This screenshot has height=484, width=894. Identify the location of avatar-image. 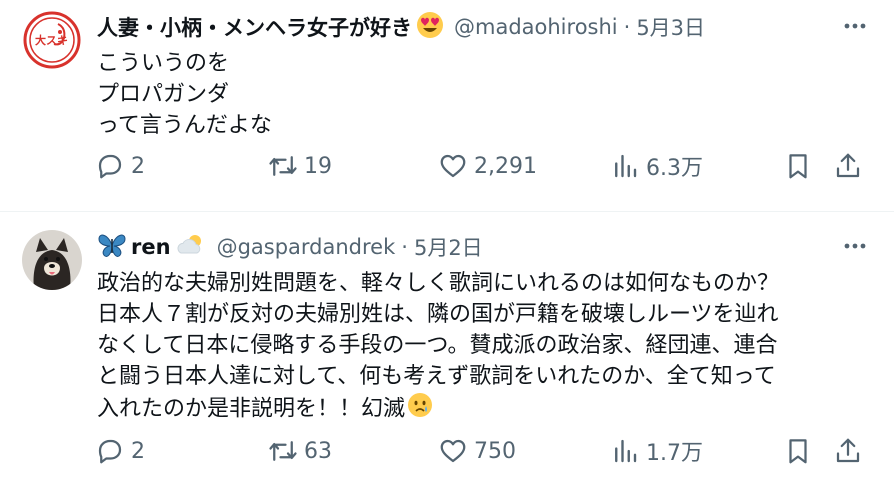
(52, 260).